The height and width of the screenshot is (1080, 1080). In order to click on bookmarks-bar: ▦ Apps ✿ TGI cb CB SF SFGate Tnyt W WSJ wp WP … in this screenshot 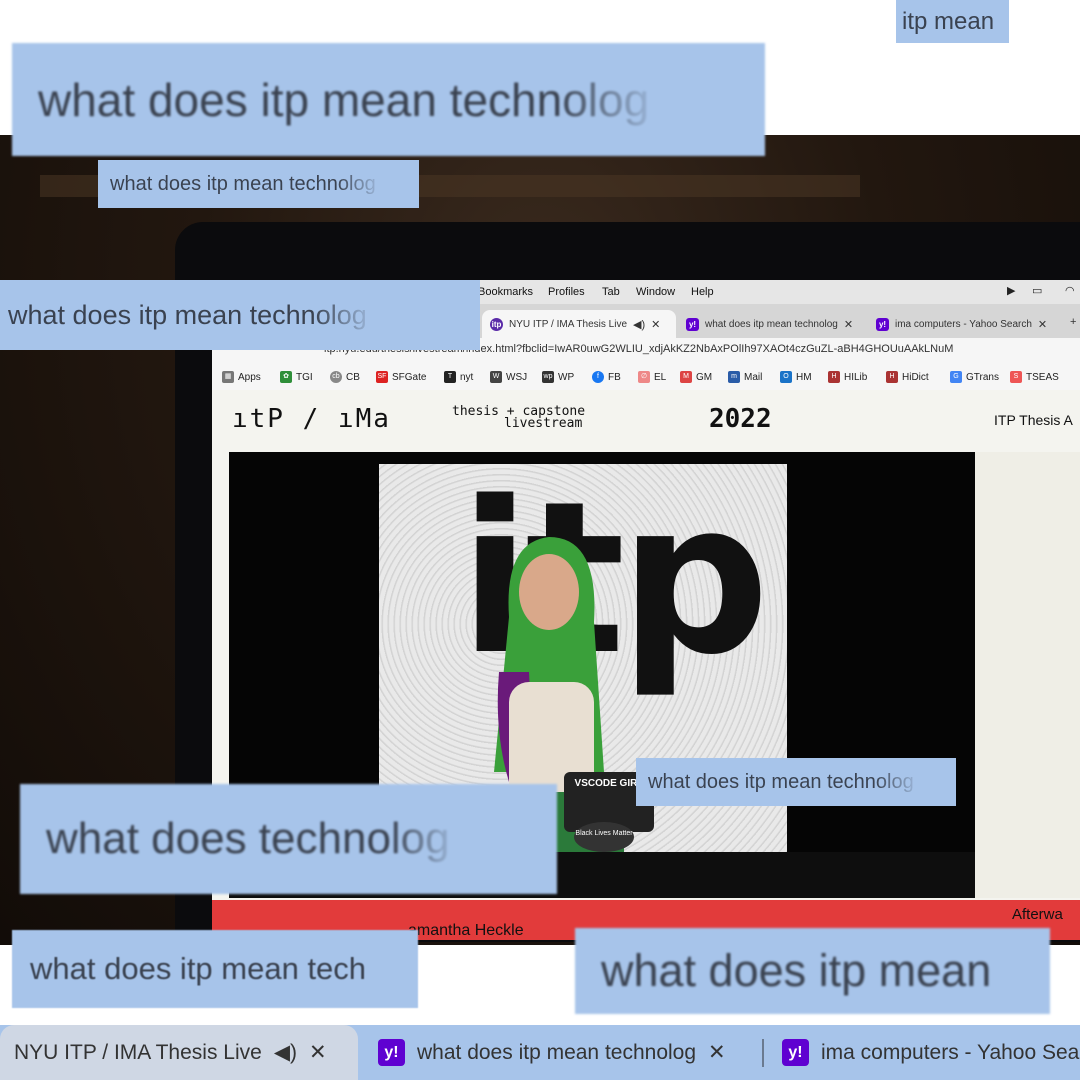, I will do `click(646, 377)`.